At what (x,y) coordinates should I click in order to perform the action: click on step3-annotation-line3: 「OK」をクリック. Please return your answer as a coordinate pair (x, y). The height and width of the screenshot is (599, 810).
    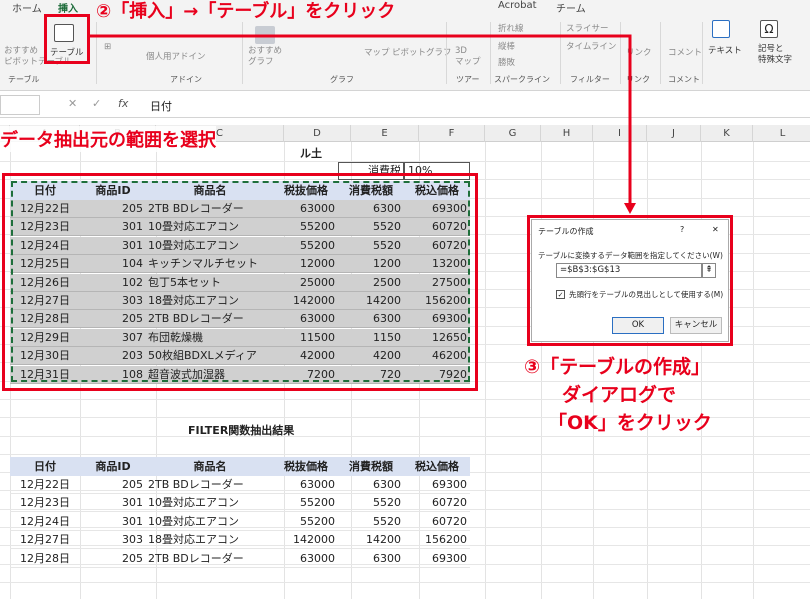
    Looking at the image, I should click on (630, 423).